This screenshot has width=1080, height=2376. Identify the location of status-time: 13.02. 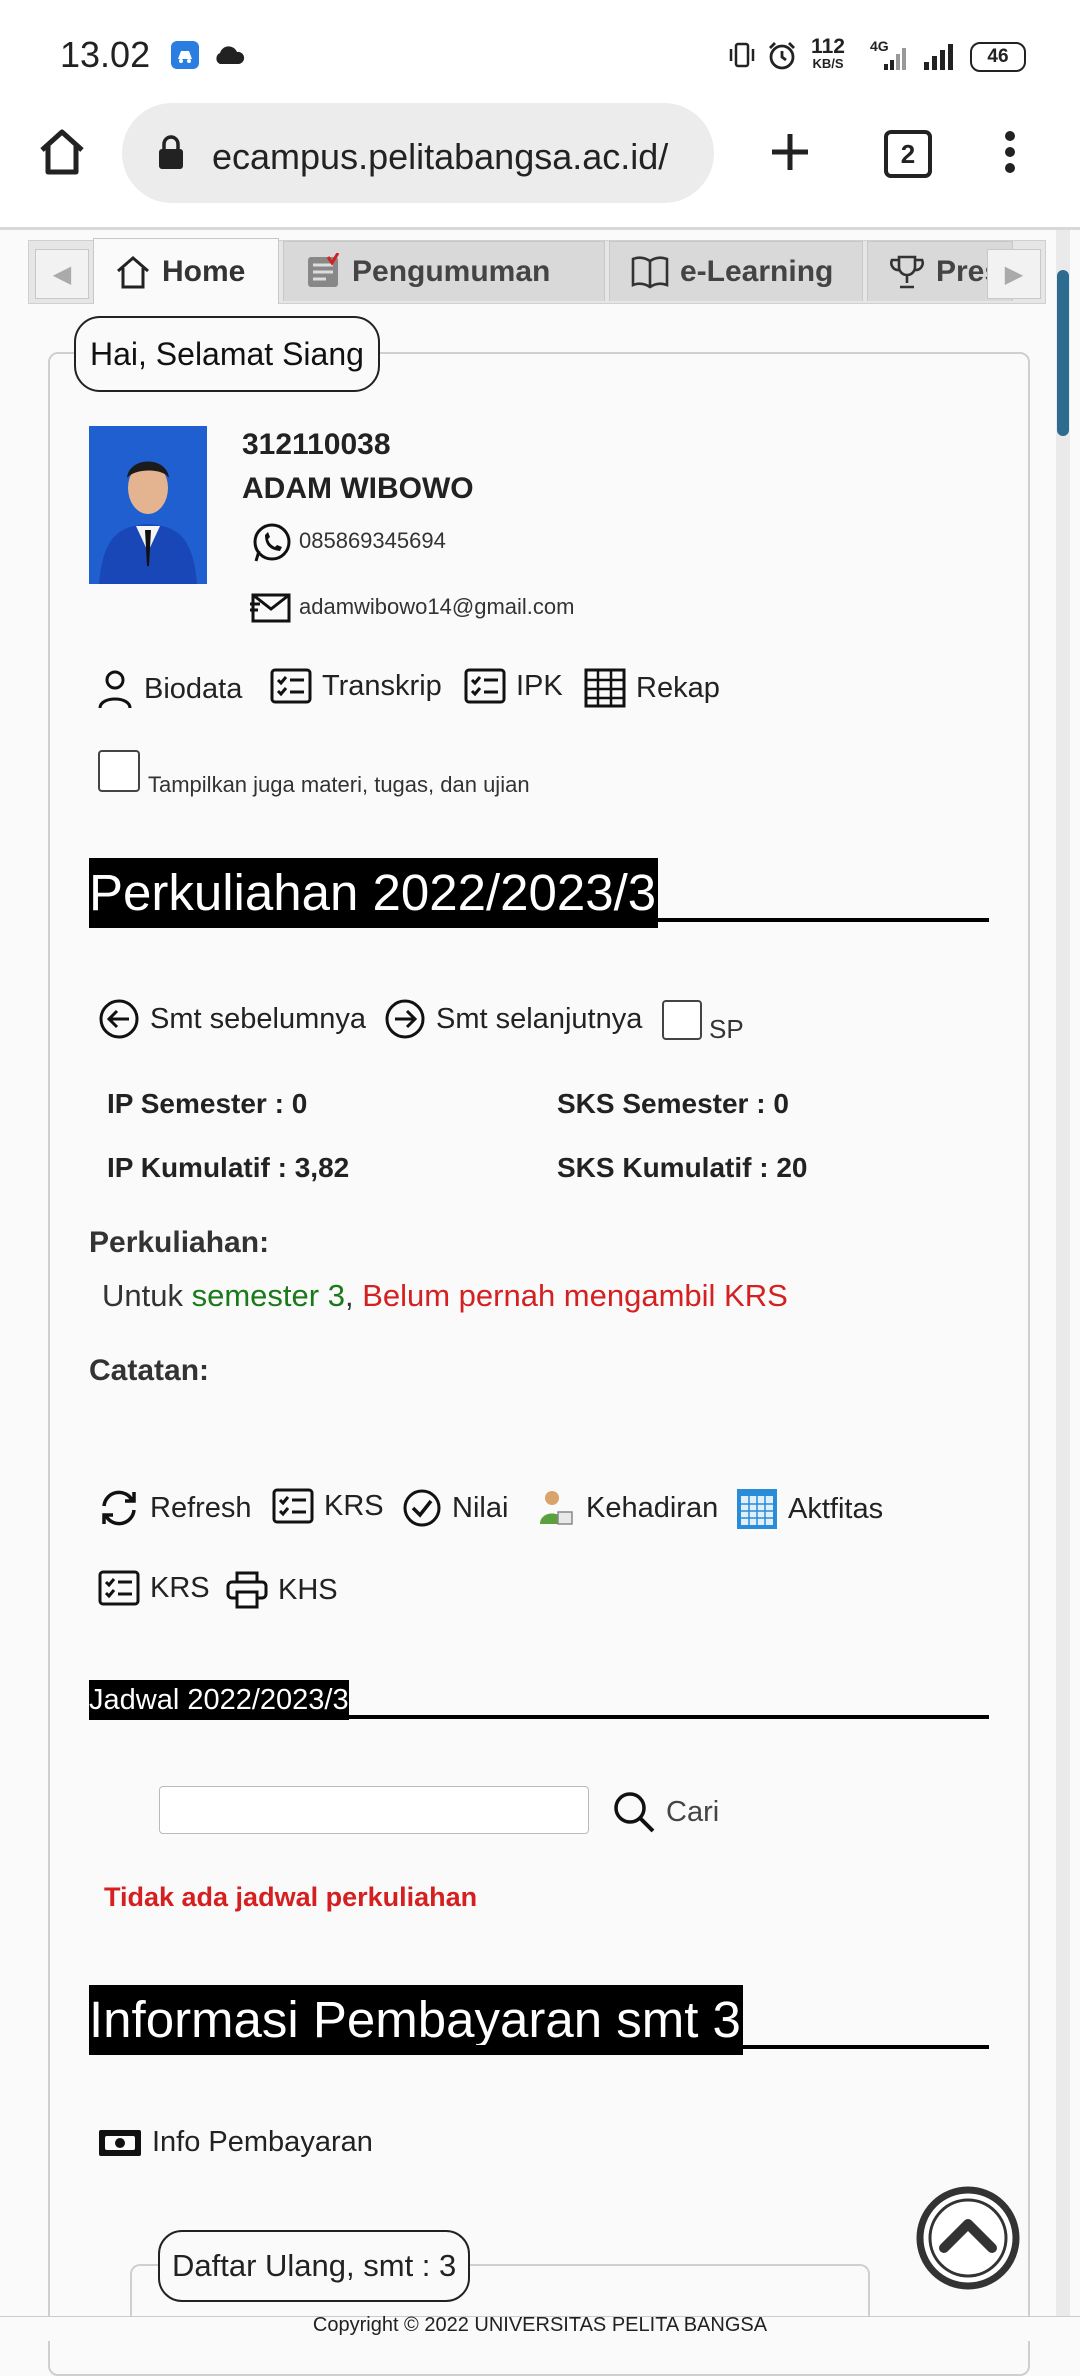
(105, 54).